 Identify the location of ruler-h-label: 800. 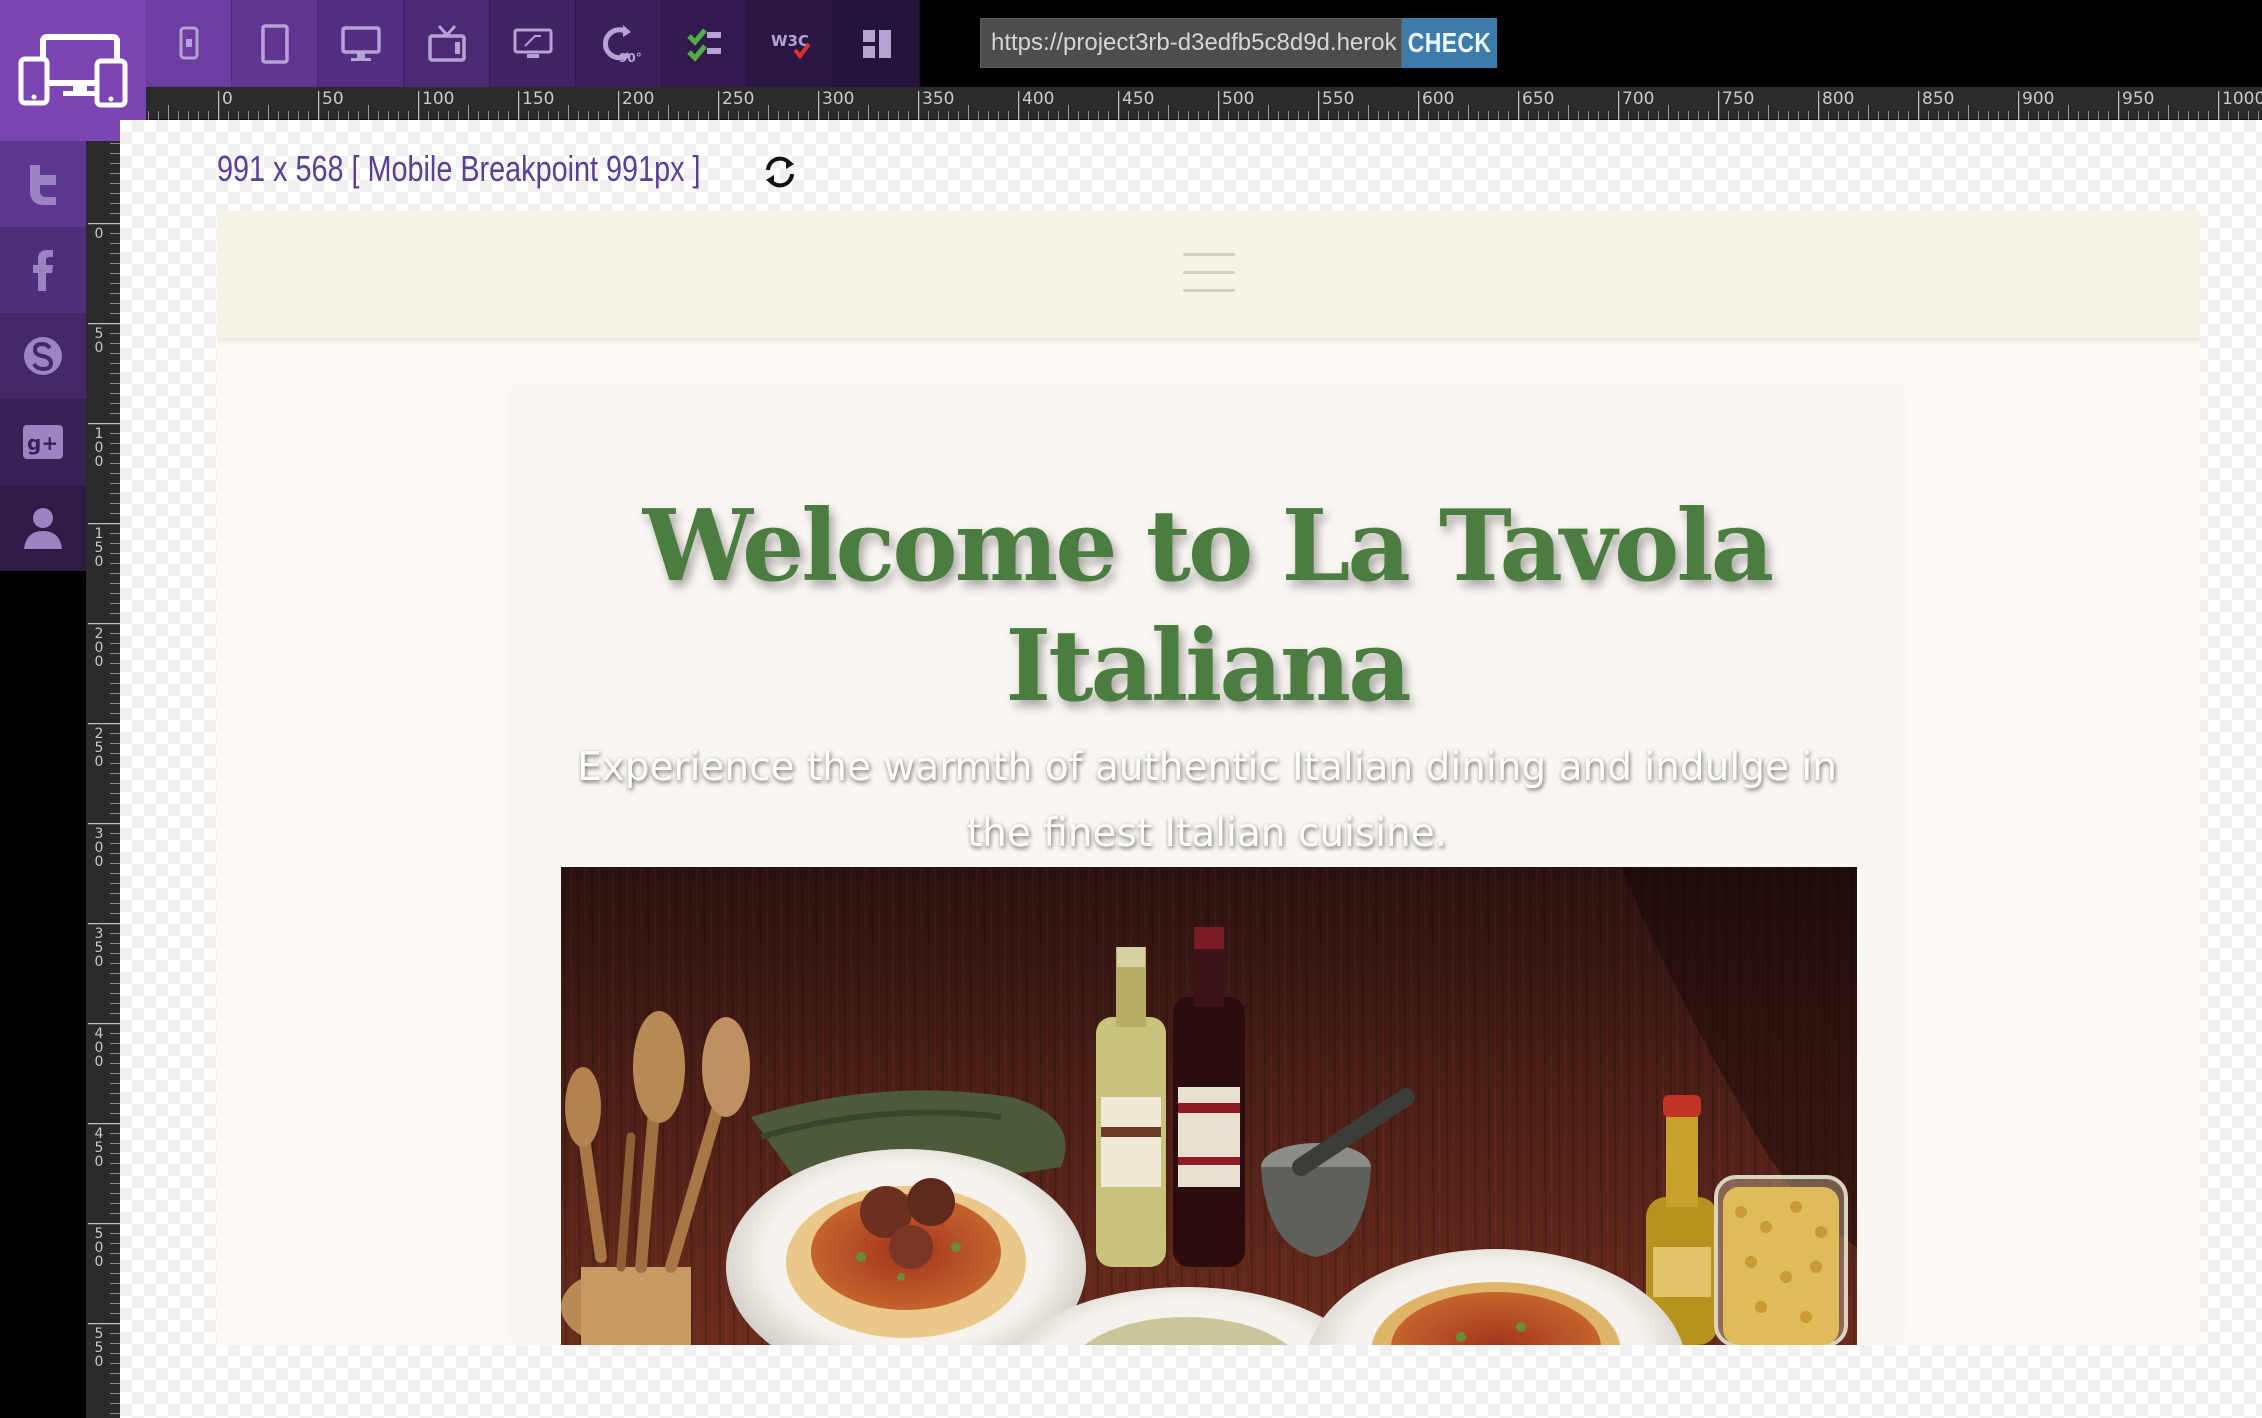
(1838, 99).